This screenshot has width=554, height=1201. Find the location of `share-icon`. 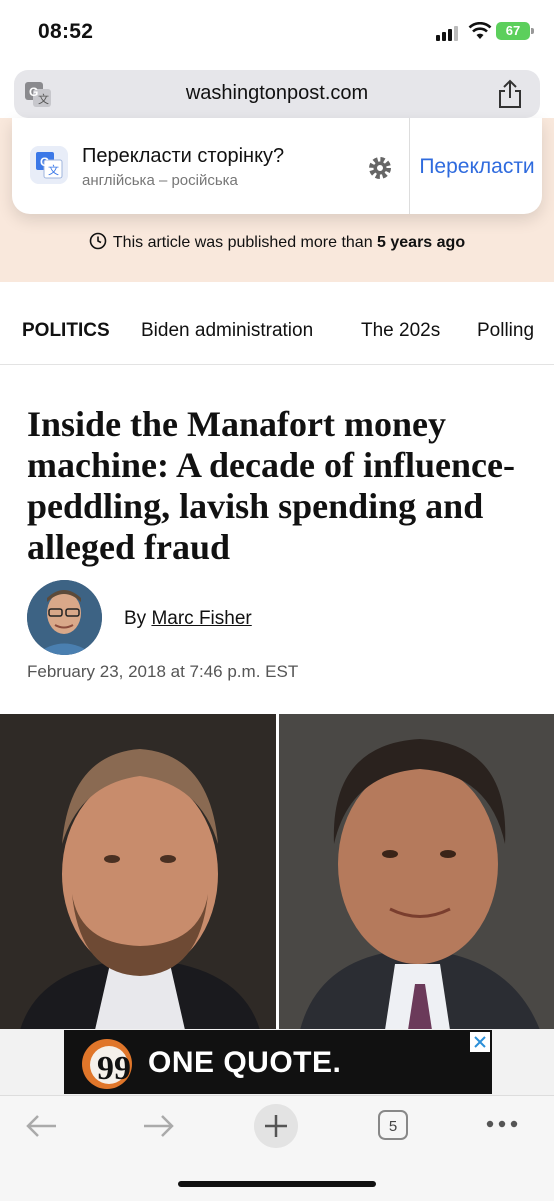

share-icon is located at coordinates (510, 94).